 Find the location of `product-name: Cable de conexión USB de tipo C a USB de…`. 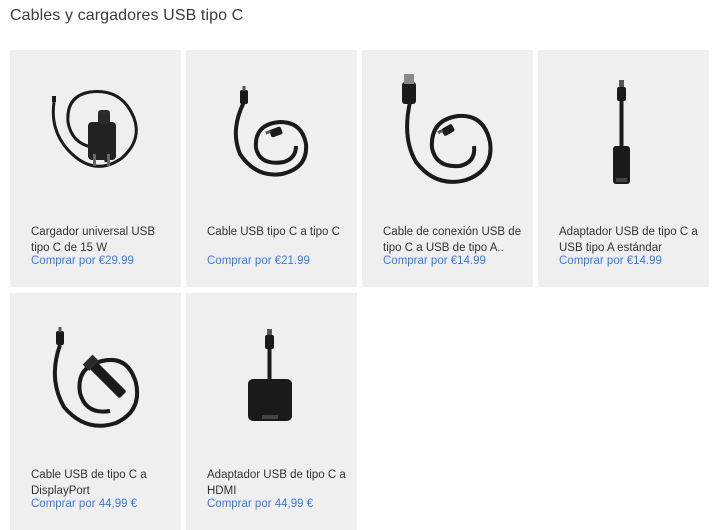

product-name: Cable de conexión USB de tipo C a USB de… is located at coordinates (452, 240).